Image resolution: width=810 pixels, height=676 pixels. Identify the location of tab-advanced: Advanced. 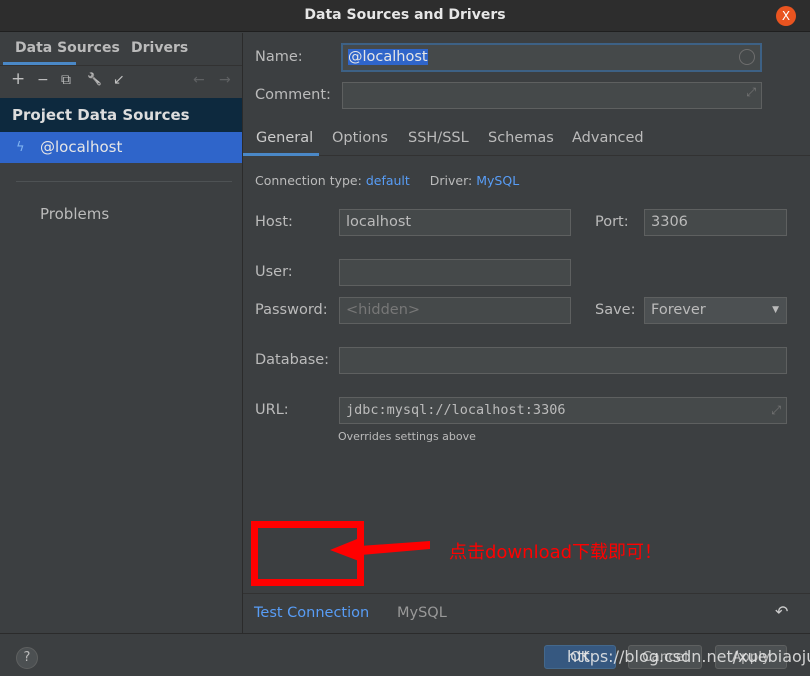
(608, 138).